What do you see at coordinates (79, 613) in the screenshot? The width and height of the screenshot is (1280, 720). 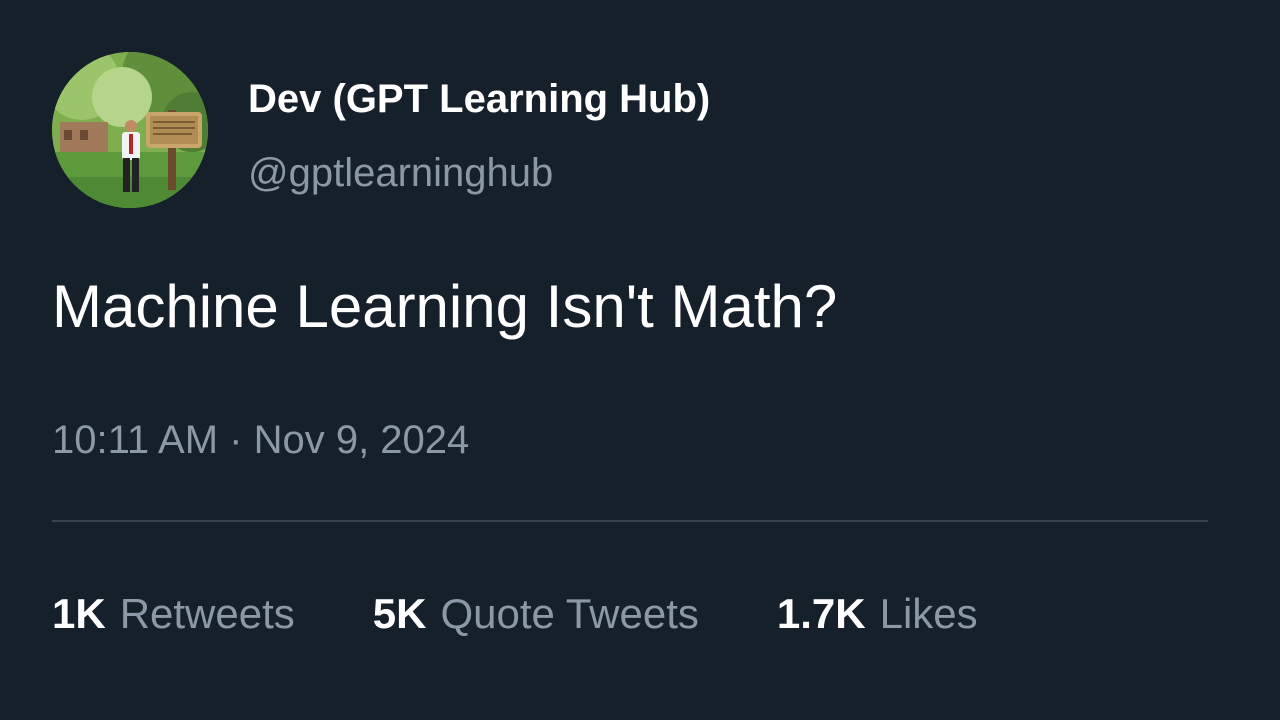 I see `retweets-count: 1K` at bounding box center [79, 613].